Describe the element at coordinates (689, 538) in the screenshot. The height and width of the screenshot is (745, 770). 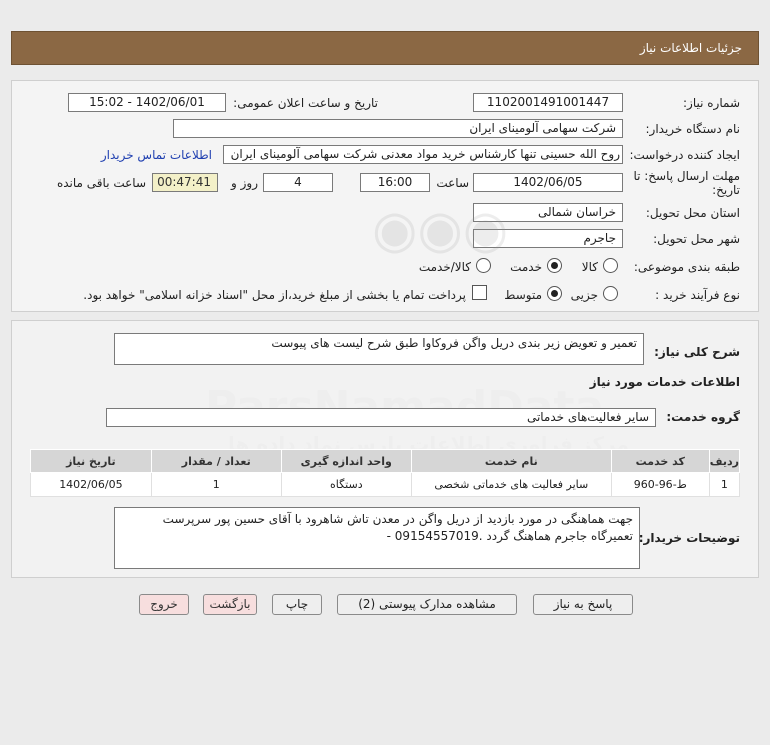
I see `buyer-notes-label: توضیحات خریدار:` at that location.